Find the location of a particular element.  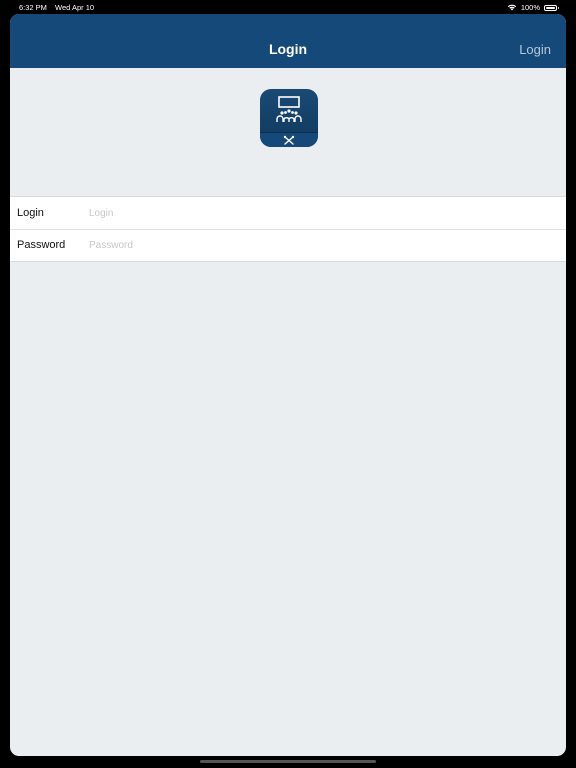

login-form: Login Password is located at coordinates (288, 229).